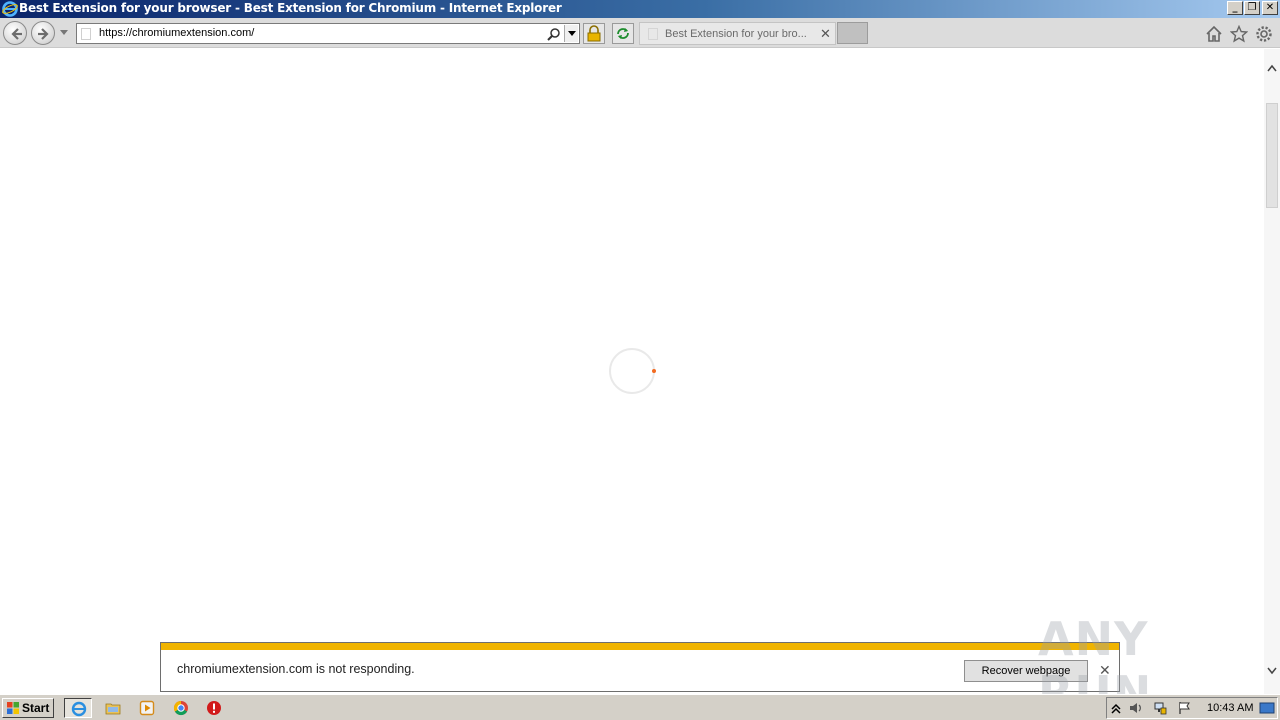  Describe the element at coordinates (1239, 34) in the screenshot. I see `favorites-star-icon` at that location.